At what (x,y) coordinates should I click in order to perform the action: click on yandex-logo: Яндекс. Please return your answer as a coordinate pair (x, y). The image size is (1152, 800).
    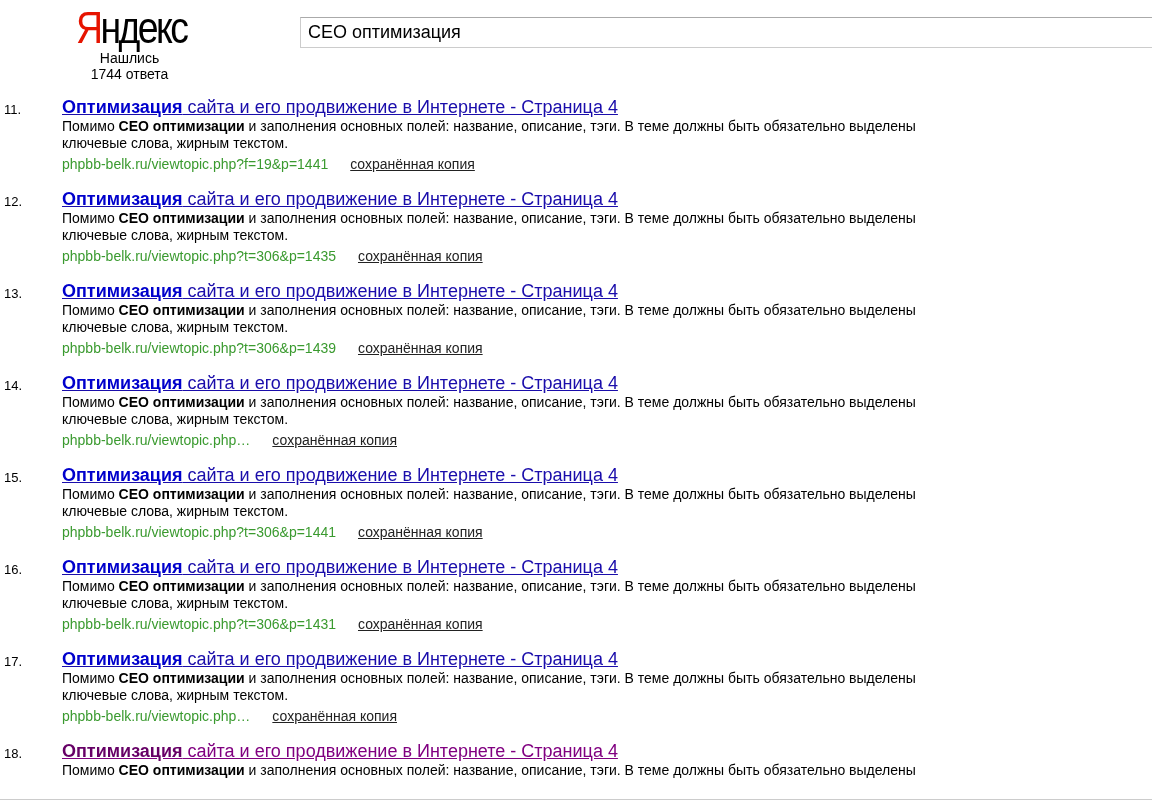
    Looking at the image, I should click on (131, 28).